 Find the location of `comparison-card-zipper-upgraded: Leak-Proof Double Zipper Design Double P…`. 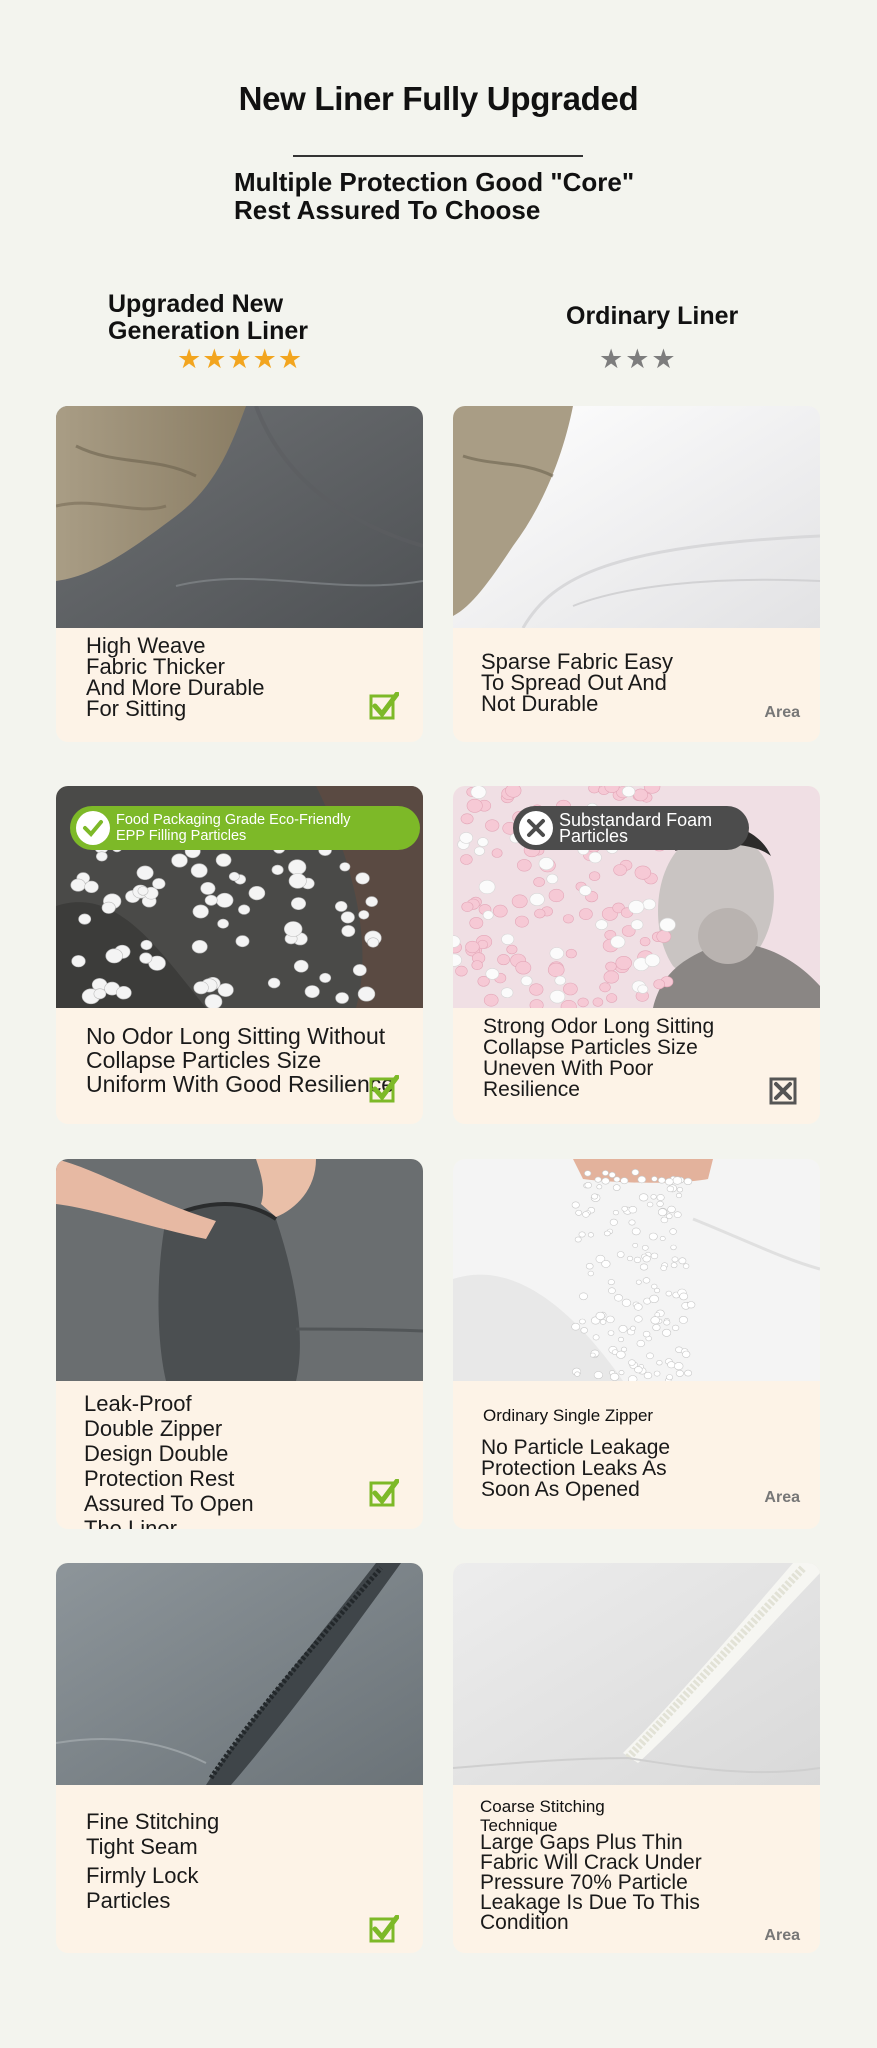

comparison-card-zipper-upgraded: Leak-Proof Double Zipper Design Double P… is located at coordinates (239, 1344).